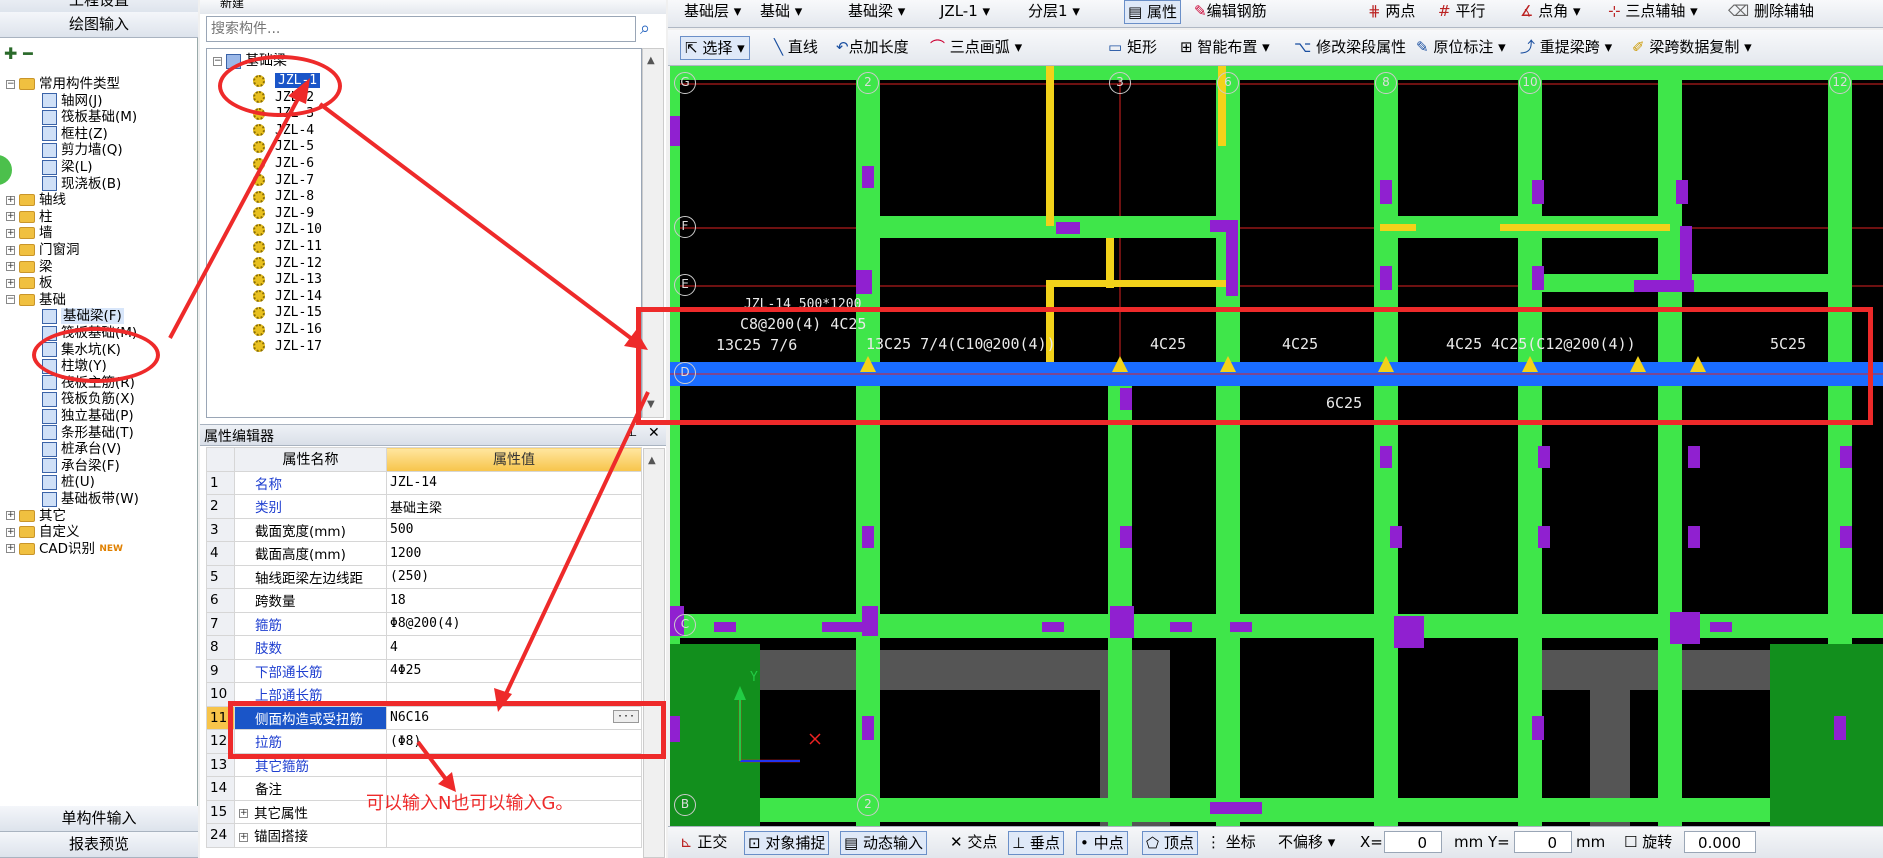 The image size is (1883, 858). What do you see at coordinates (1120, 83) in the screenshot?
I see `axis-label-col: 3` at bounding box center [1120, 83].